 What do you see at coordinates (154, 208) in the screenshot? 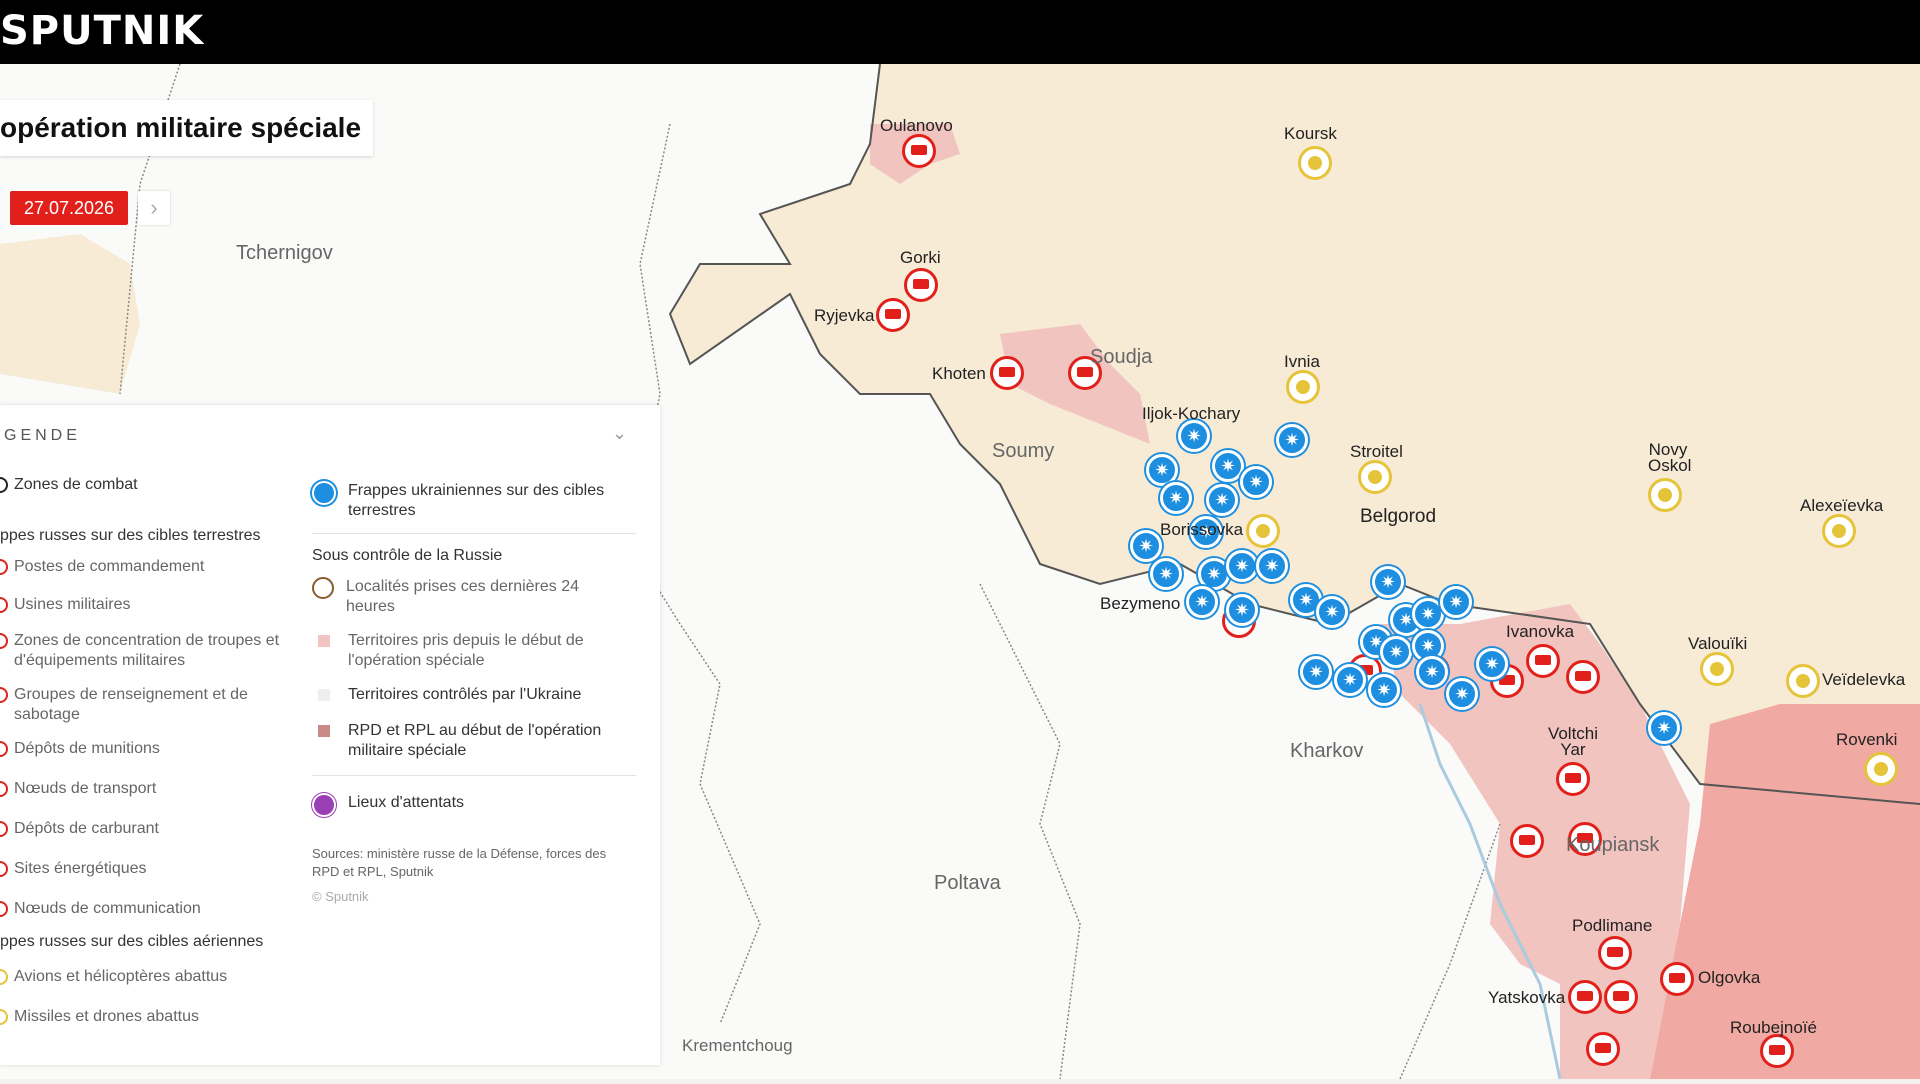
I see `date-next-button: ›` at bounding box center [154, 208].